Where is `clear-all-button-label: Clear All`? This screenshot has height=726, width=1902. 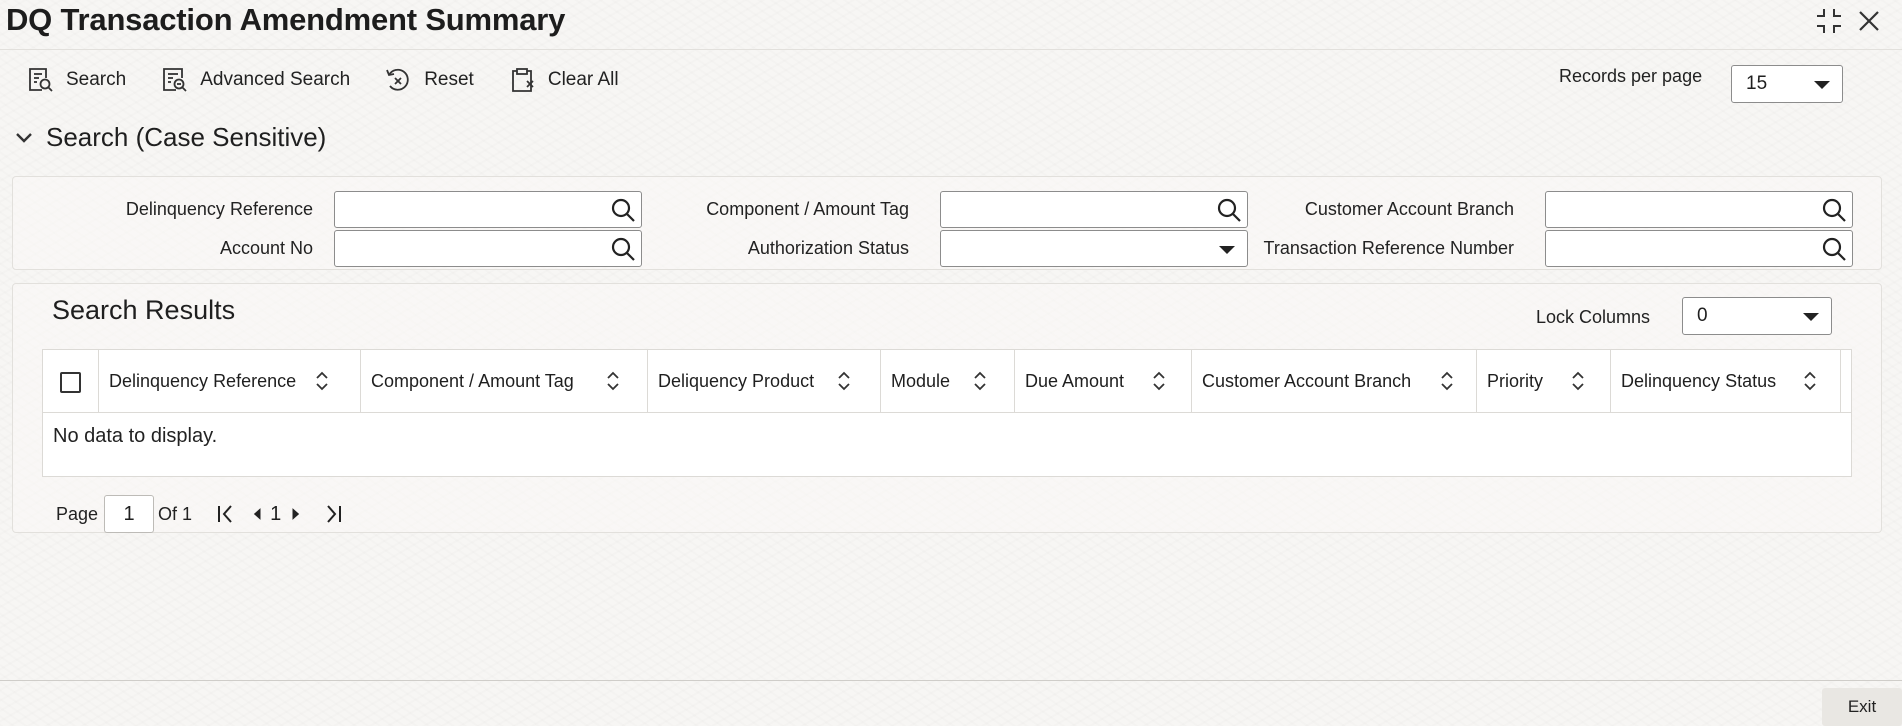
clear-all-button-label: Clear All is located at coordinates (583, 79).